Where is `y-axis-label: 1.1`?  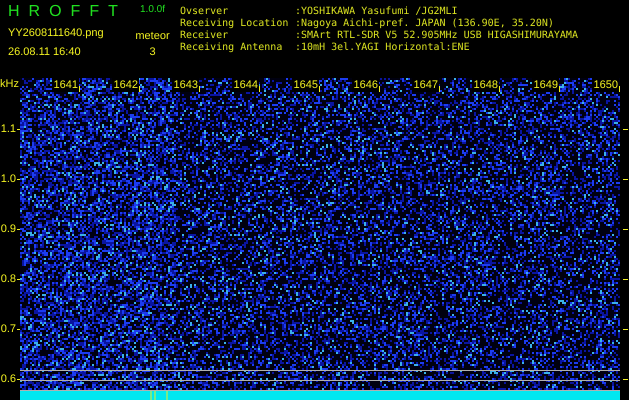
y-axis-label: 1.1 is located at coordinates (8, 129).